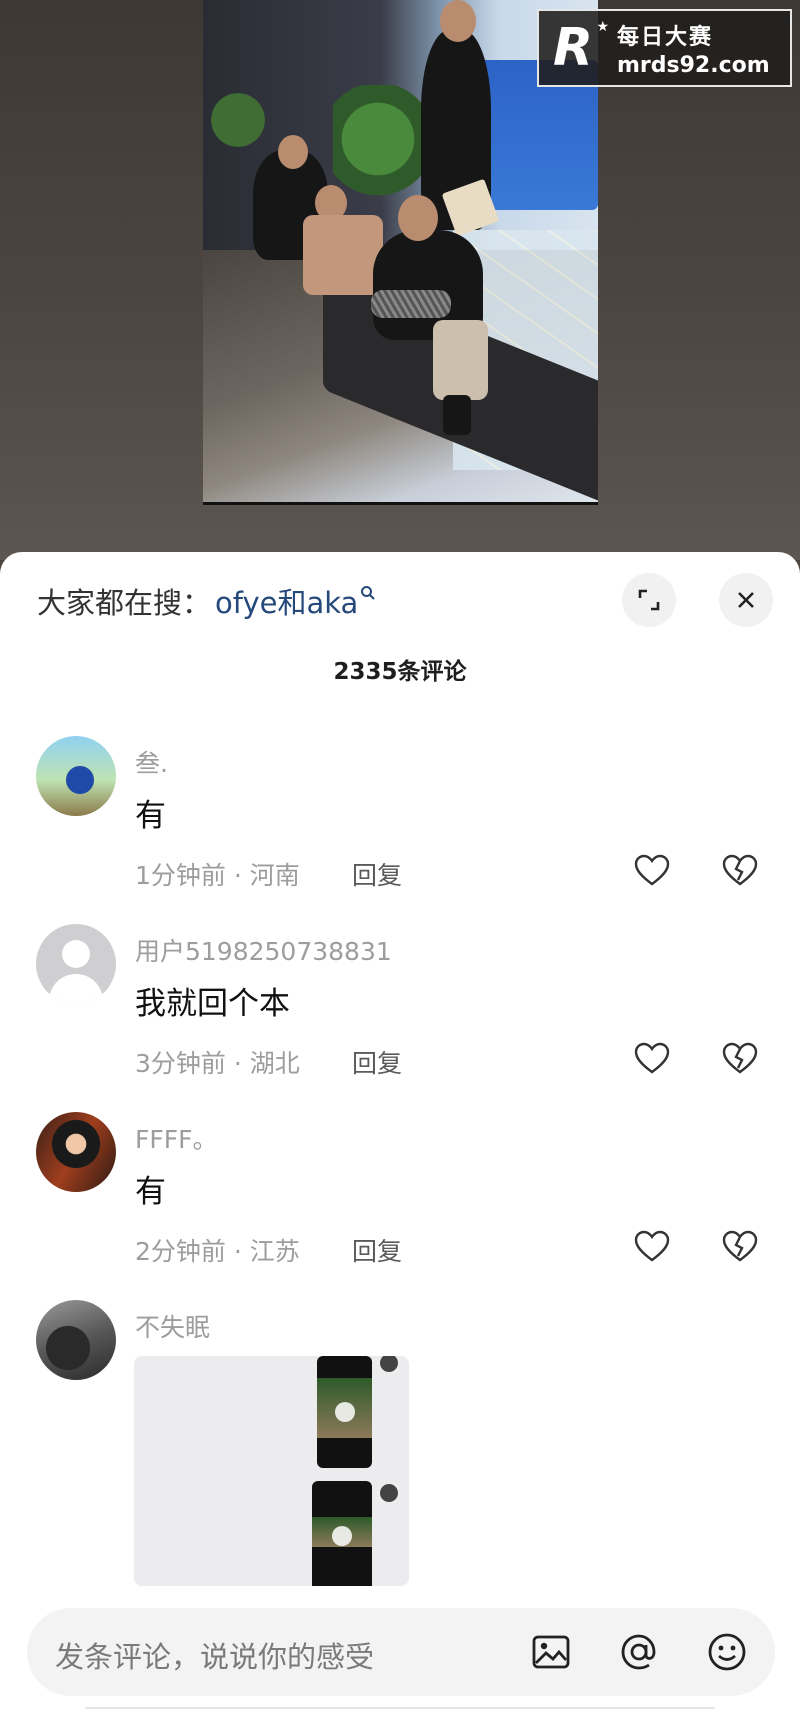  Describe the element at coordinates (343, 255) in the screenshot. I see `photo-person-body` at that location.